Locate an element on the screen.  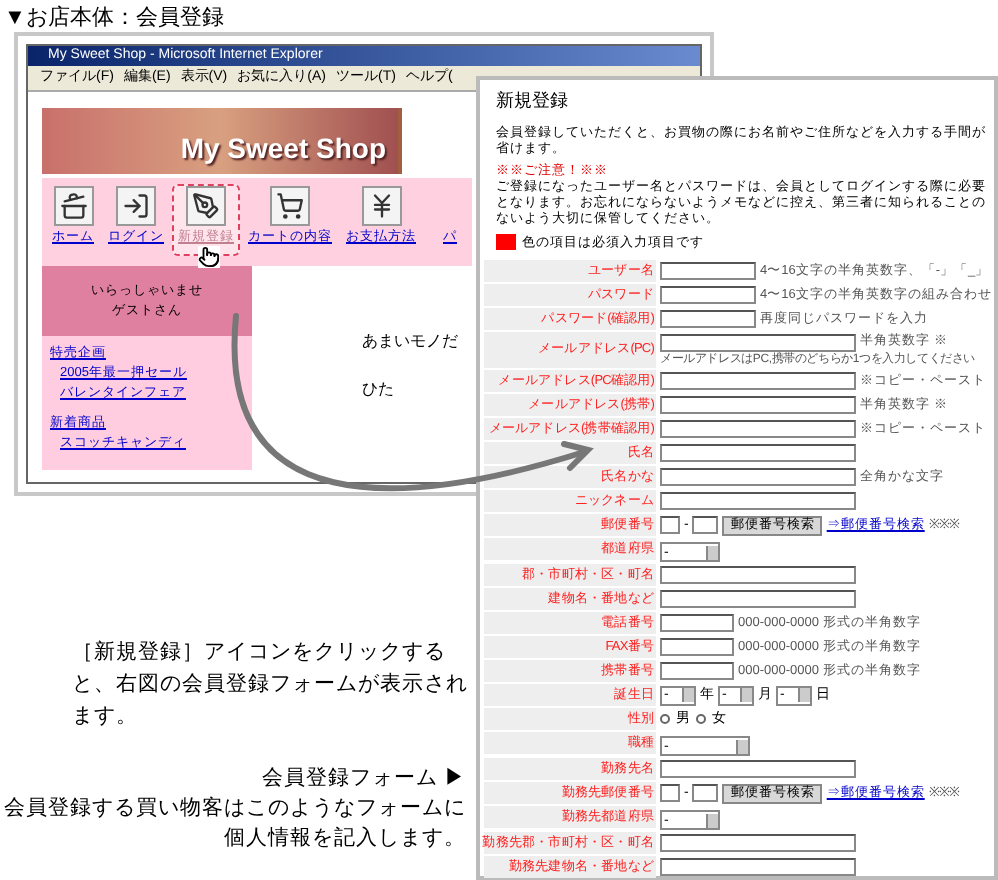
shop-banner: My Sweet Shop is located at coordinates (222, 141).